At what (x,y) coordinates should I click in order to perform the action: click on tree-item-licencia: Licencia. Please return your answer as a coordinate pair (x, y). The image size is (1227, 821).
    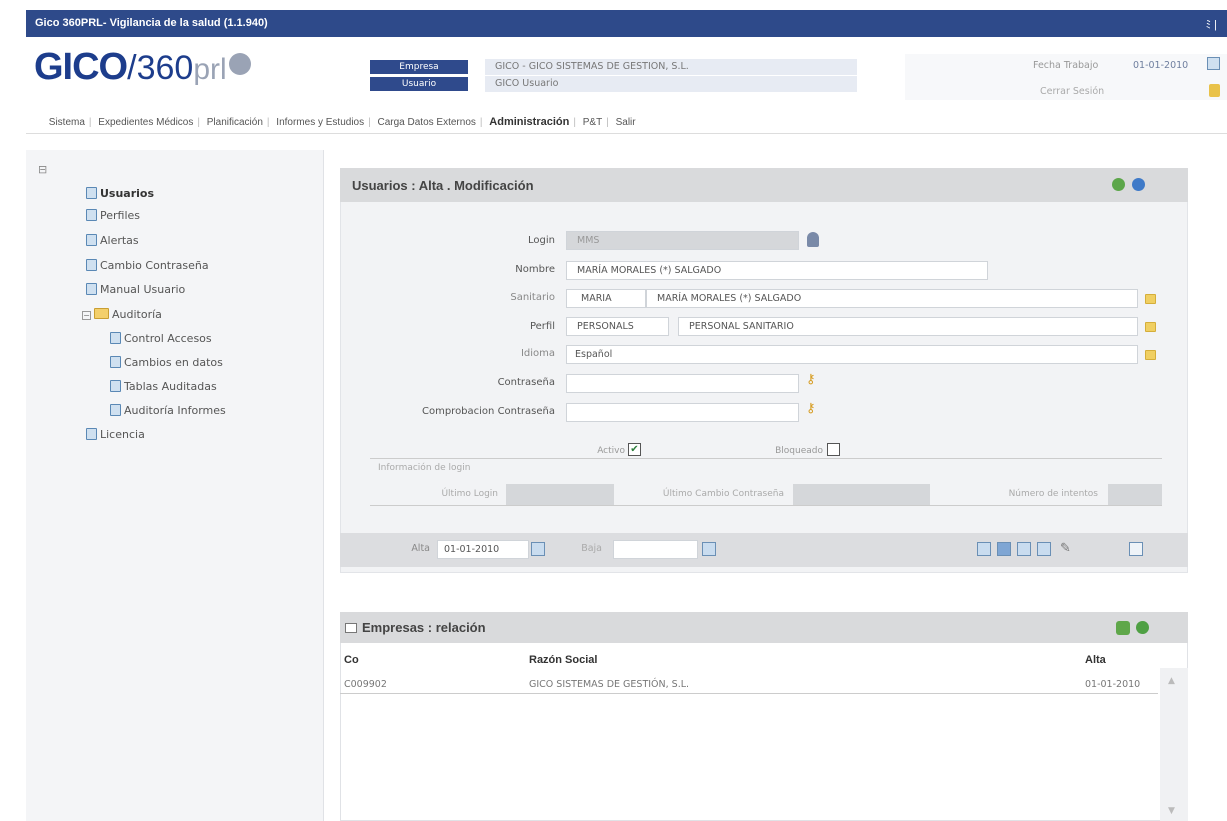
    Looking at the image, I should click on (115, 434).